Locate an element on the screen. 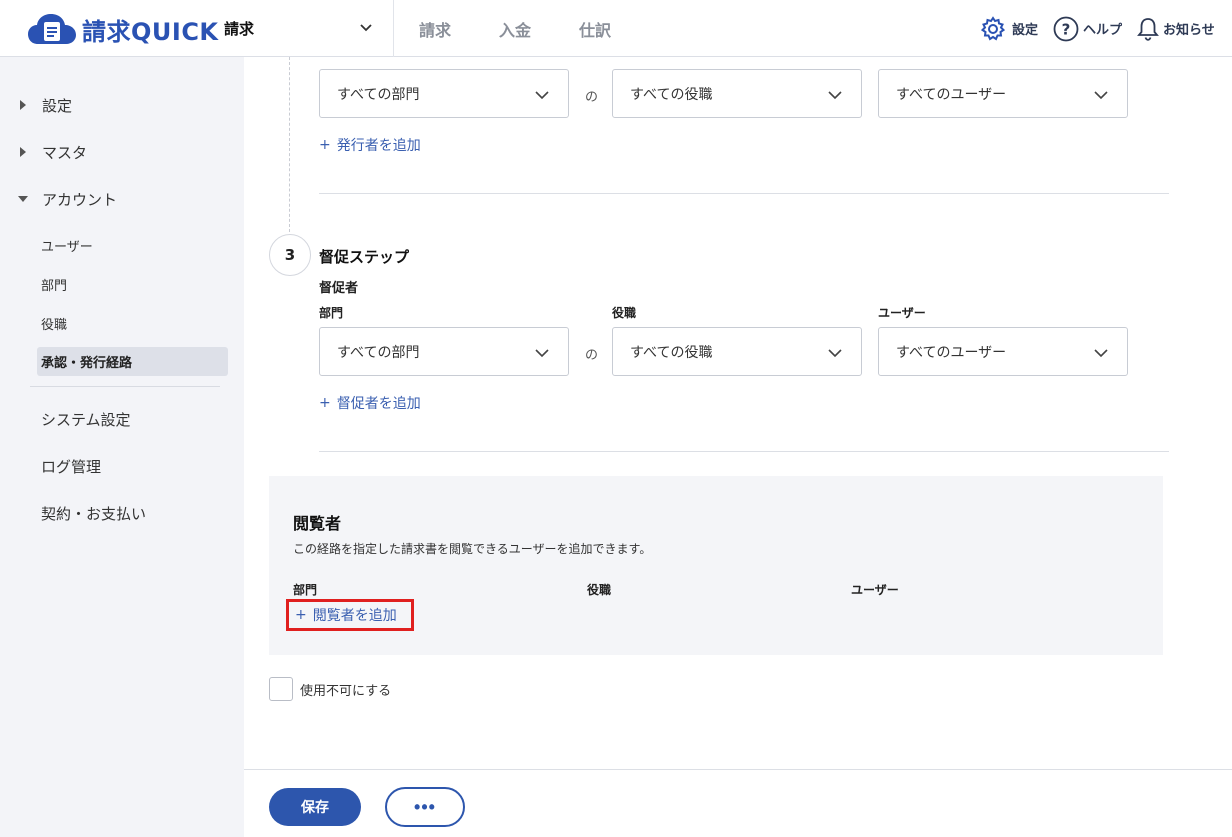 The image size is (1232, 837). viewers-department-label: 部門 is located at coordinates (305, 590).